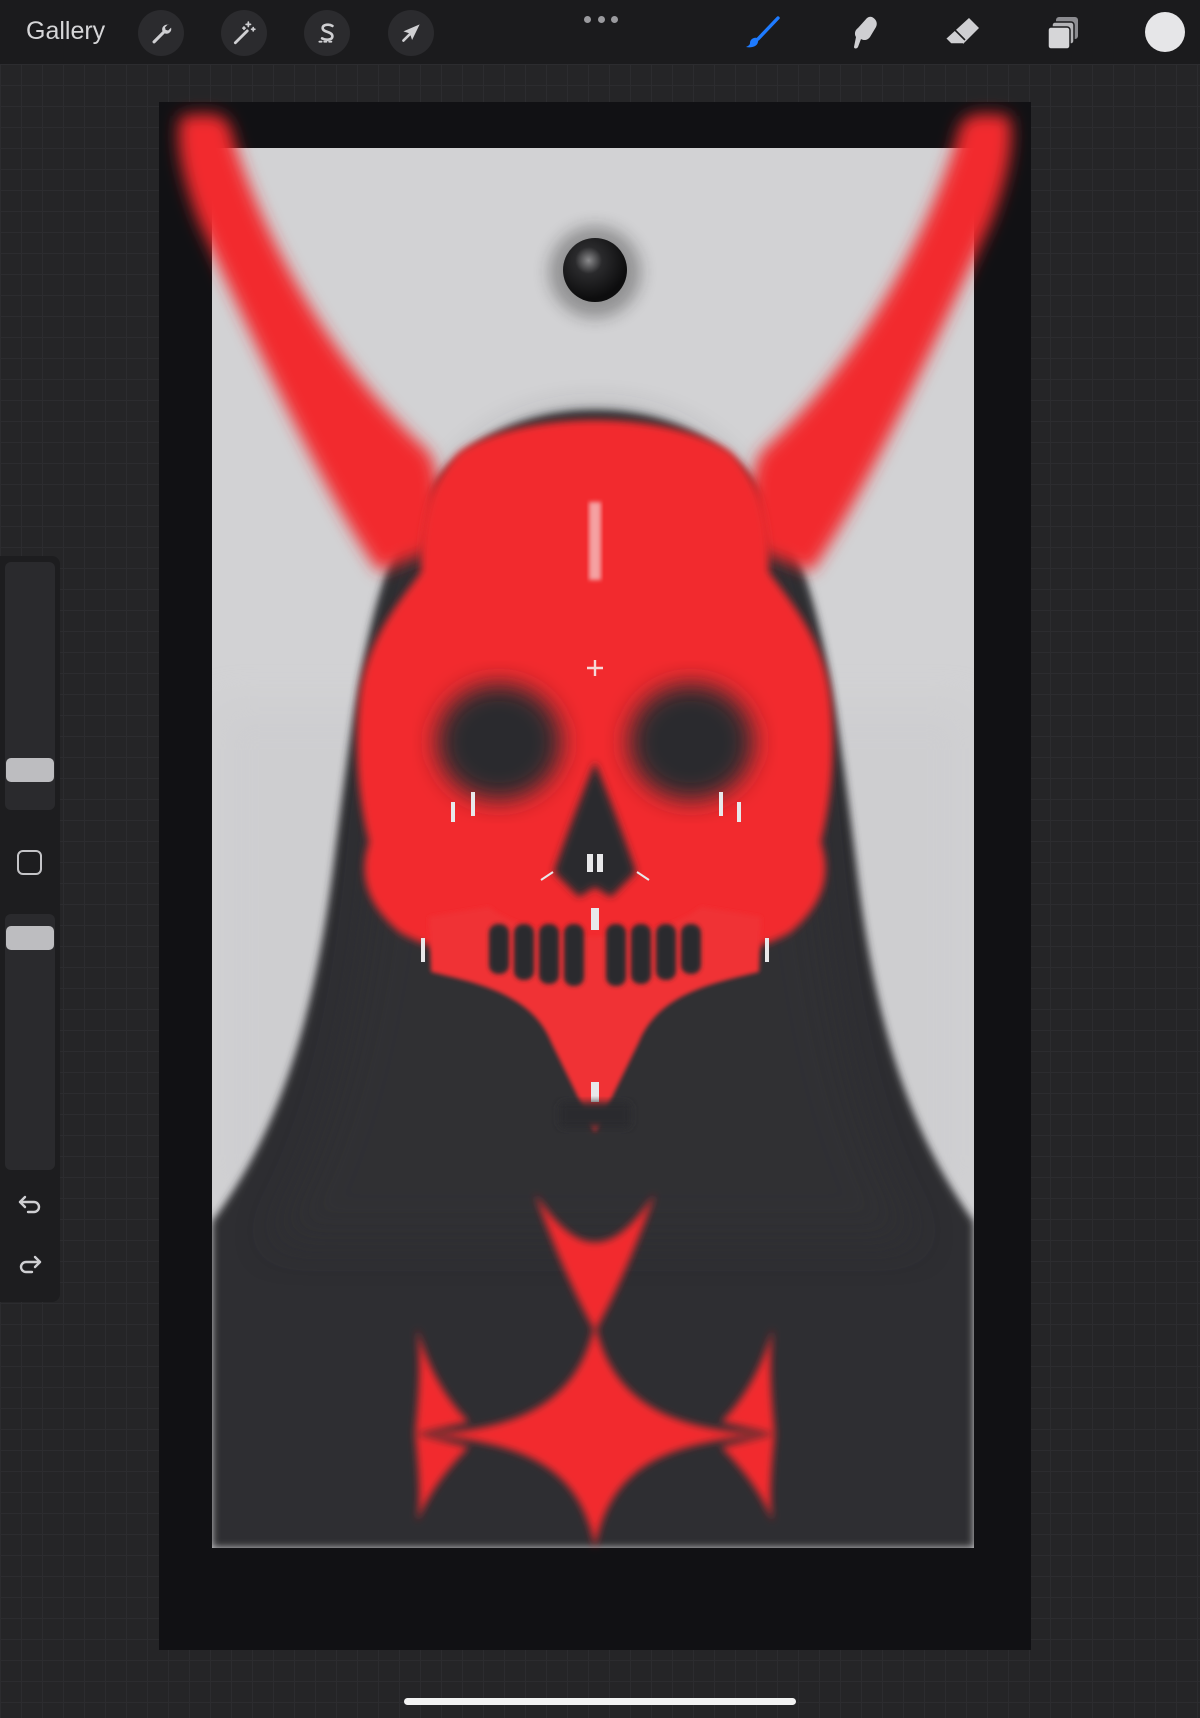 This screenshot has height=1718, width=1200. I want to click on opacity-thumb, so click(30, 938).